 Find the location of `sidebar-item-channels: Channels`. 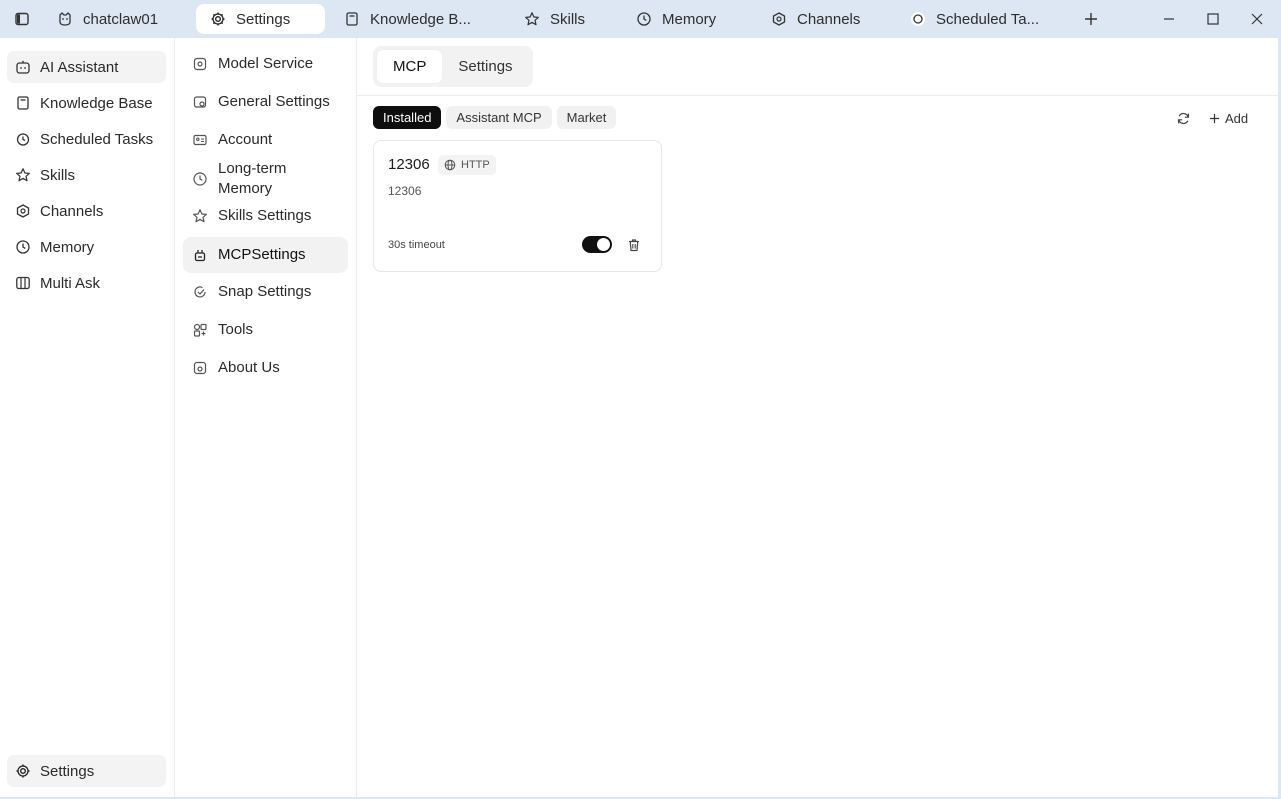

sidebar-item-channels: Channels is located at coordinates (86, 211).